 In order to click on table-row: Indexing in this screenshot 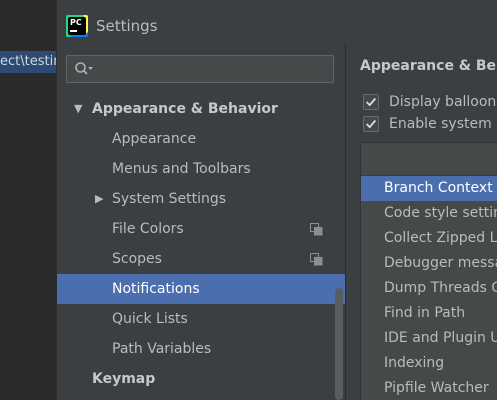, I will do `click(429, 363)`.